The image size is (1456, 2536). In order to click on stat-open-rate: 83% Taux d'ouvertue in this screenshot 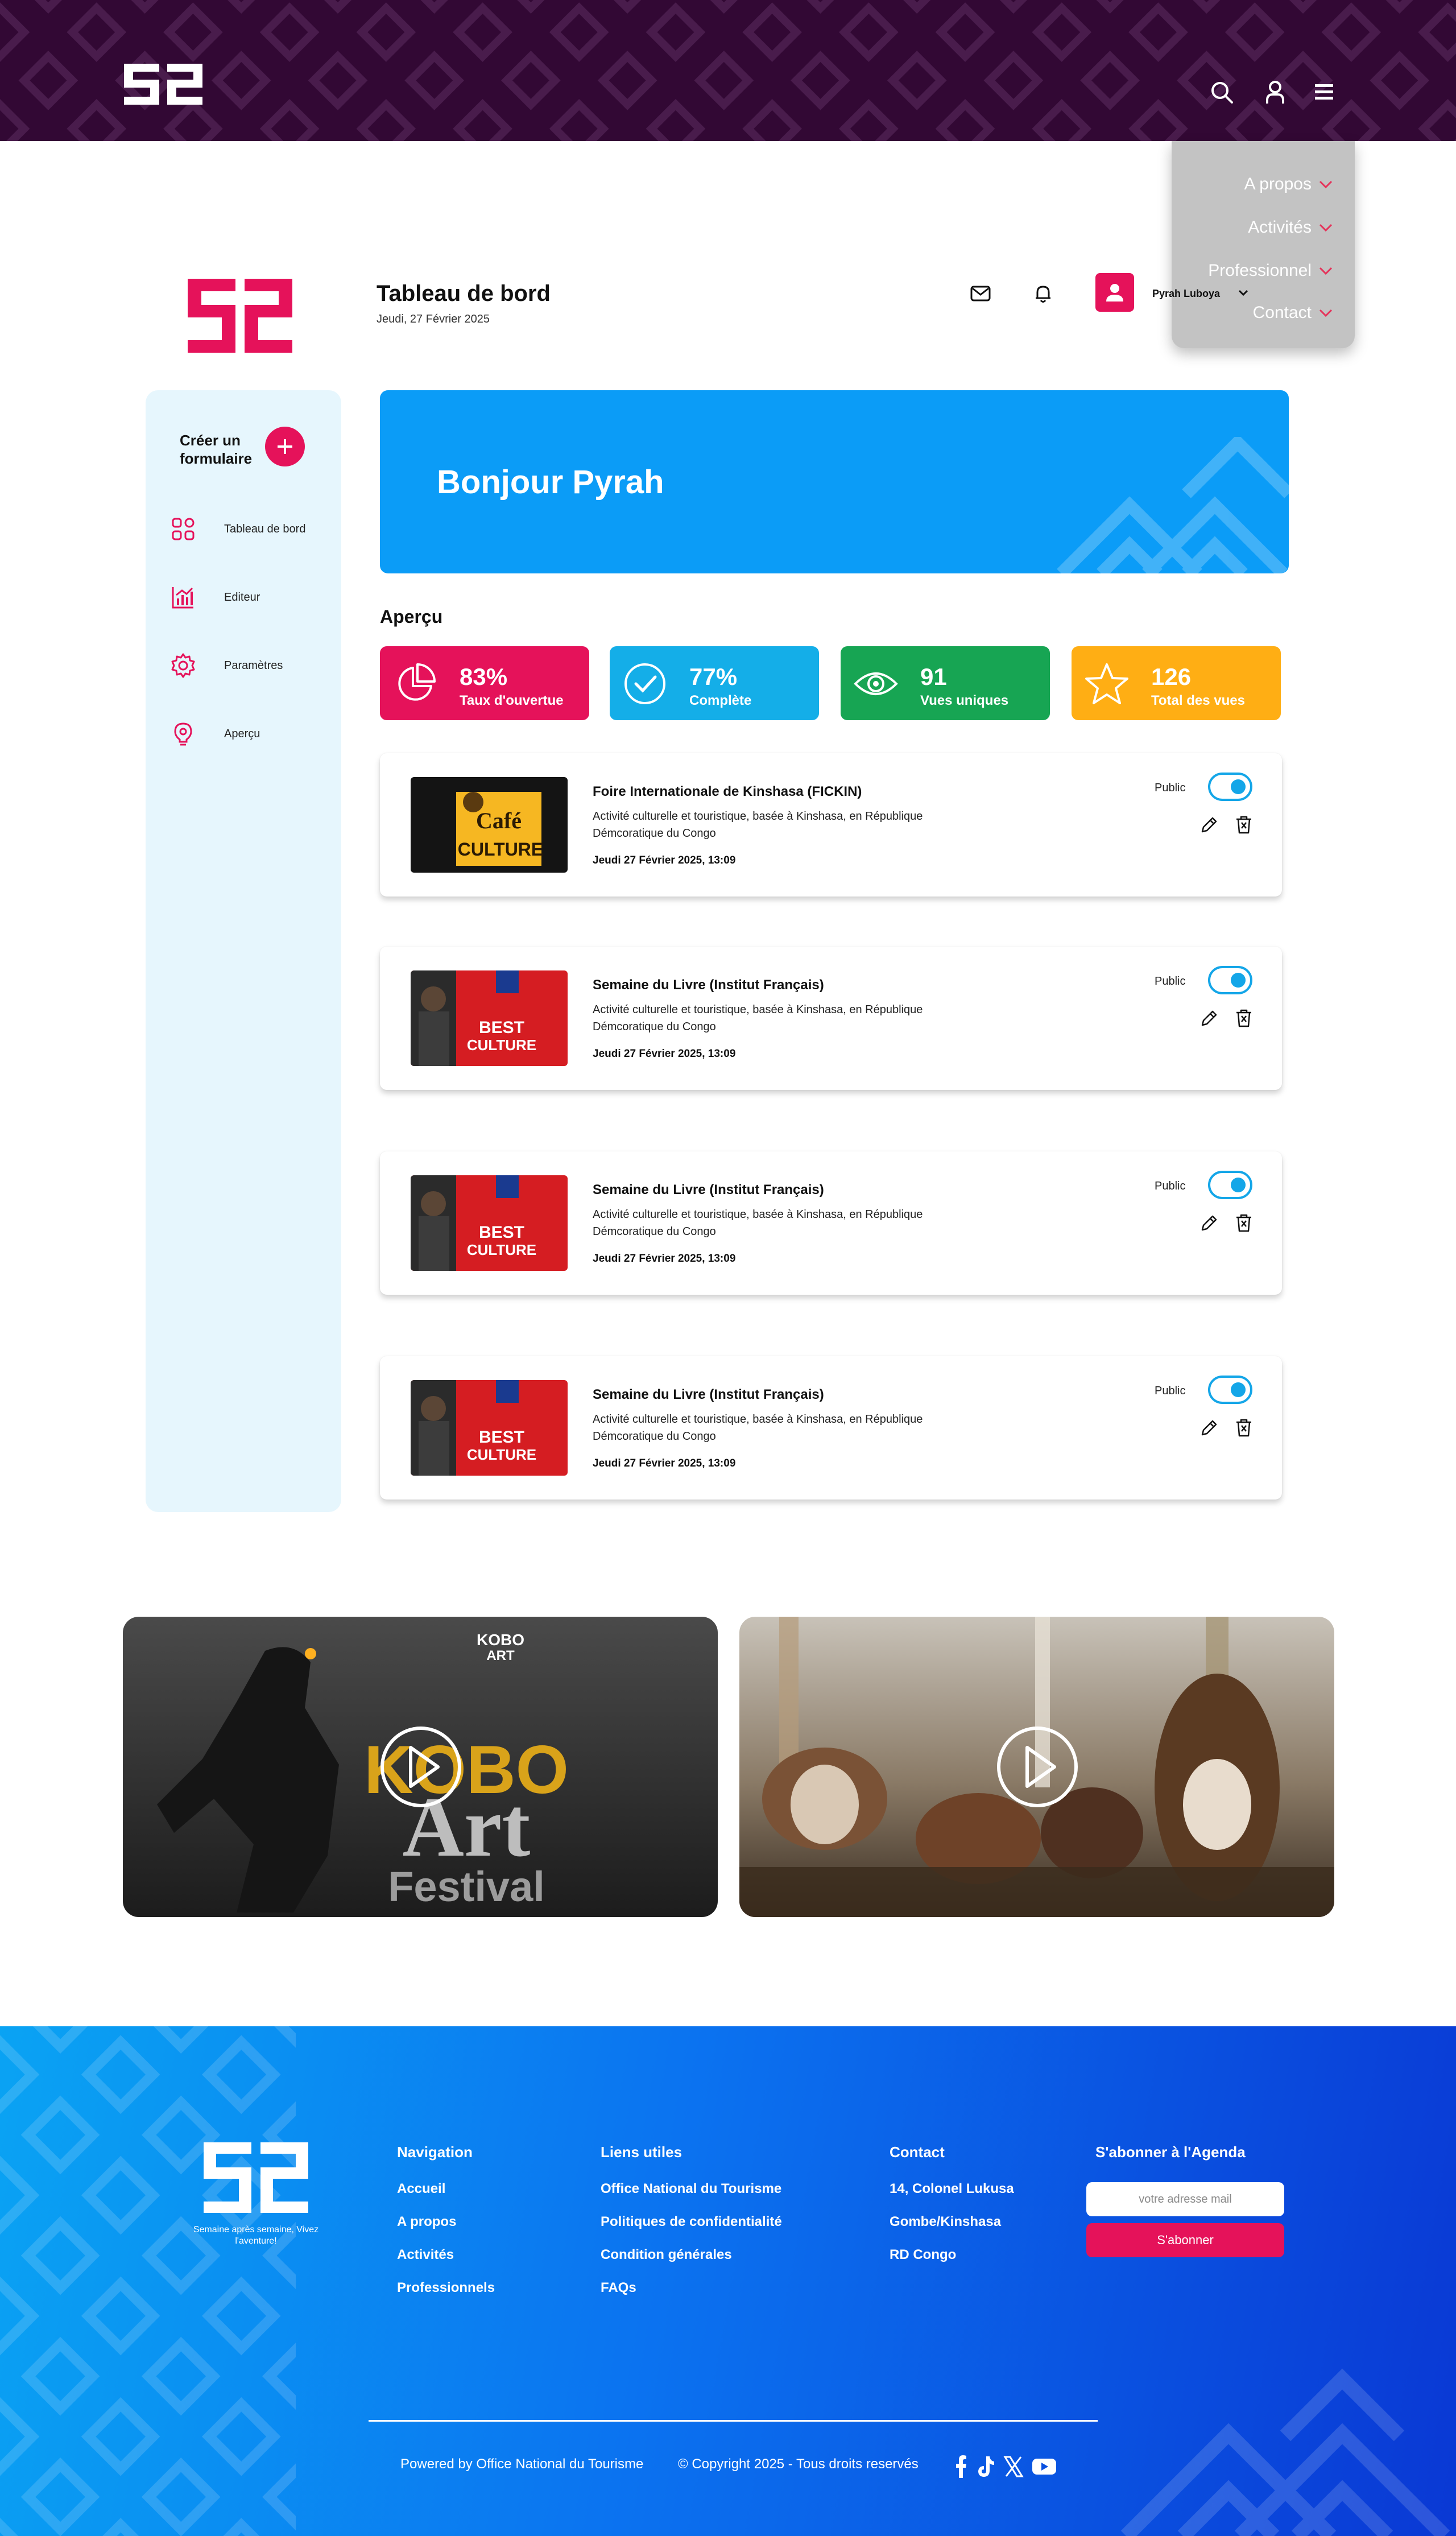, I will do `click(484, 683)`.